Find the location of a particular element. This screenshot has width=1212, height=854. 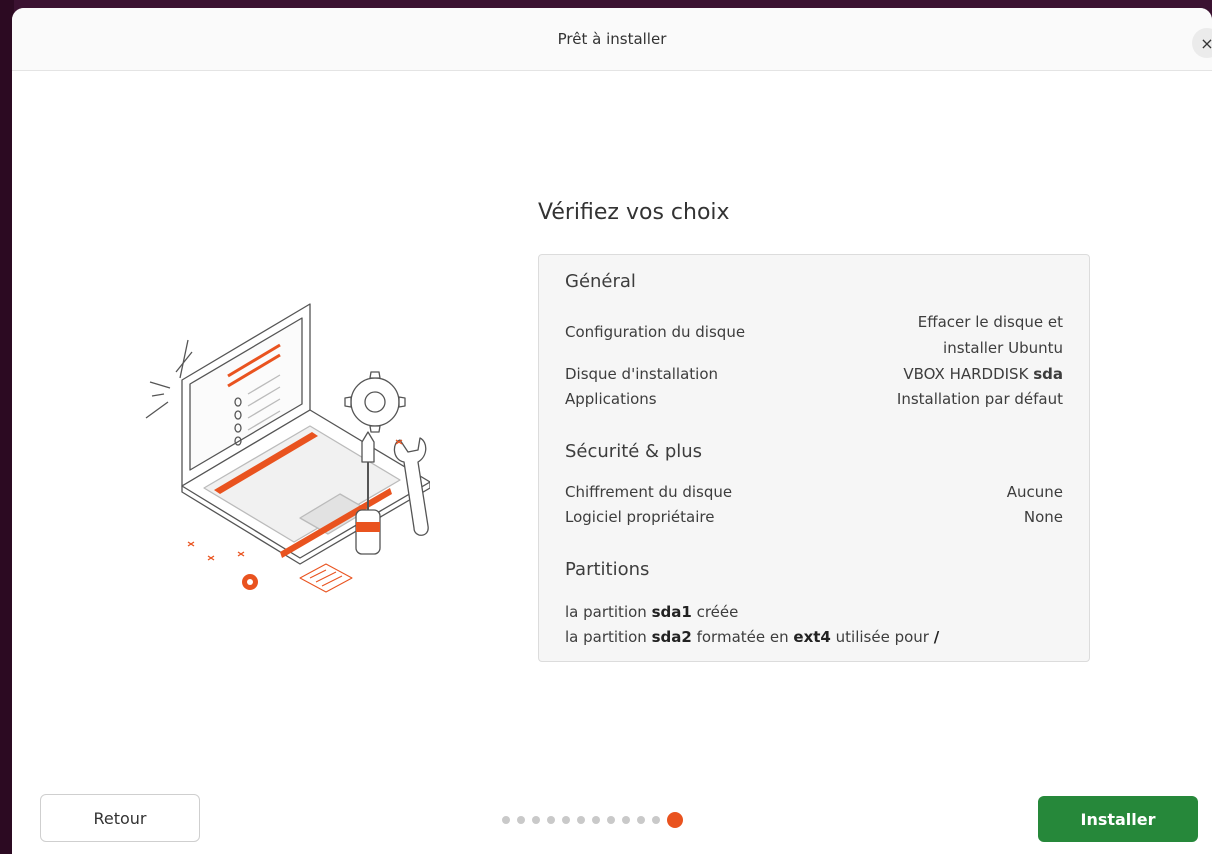

partition-device: sda1 is located at coordinates (671, 612).